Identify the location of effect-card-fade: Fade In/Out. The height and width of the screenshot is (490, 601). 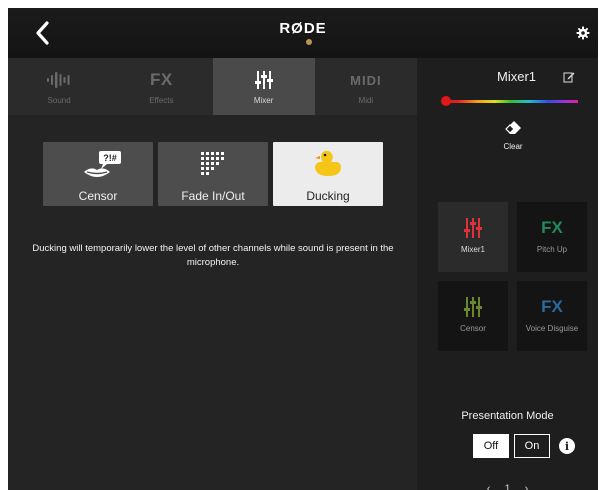
(213, 174).